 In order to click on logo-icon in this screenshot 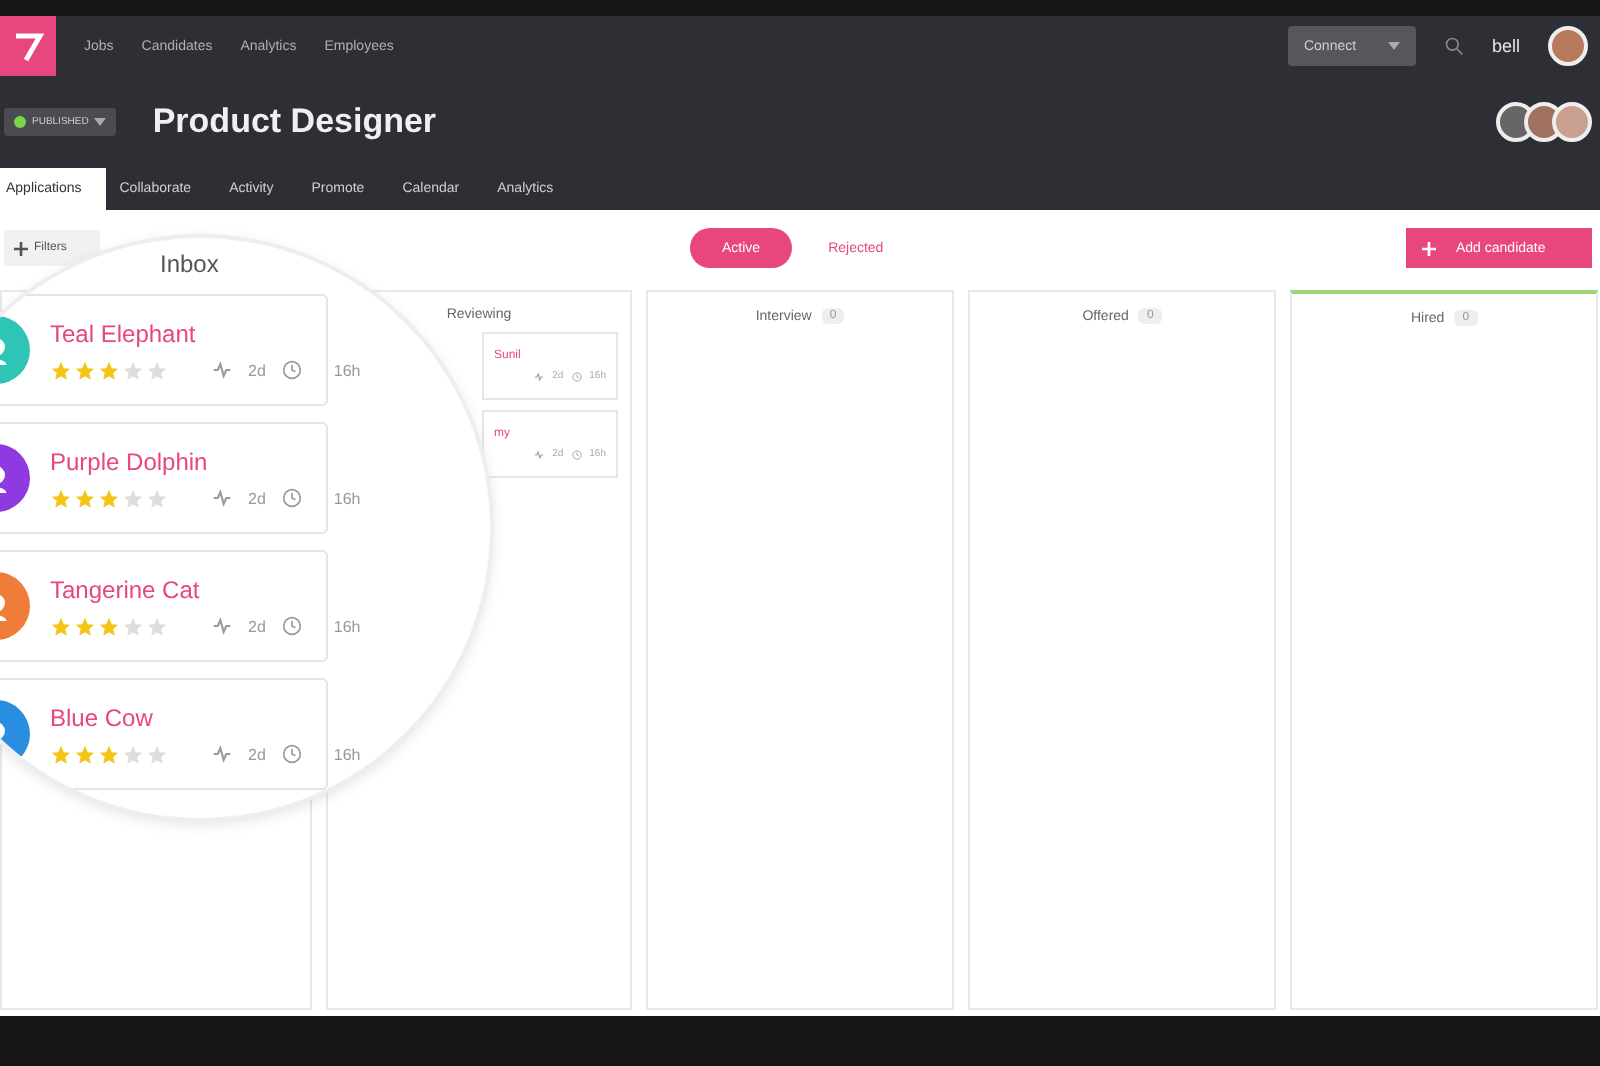, I will do `click(28, 46)`.